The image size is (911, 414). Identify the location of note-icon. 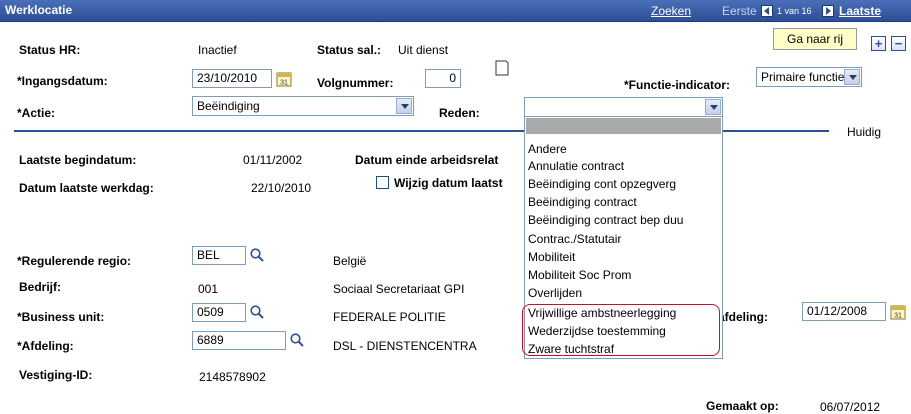
(502, 68).